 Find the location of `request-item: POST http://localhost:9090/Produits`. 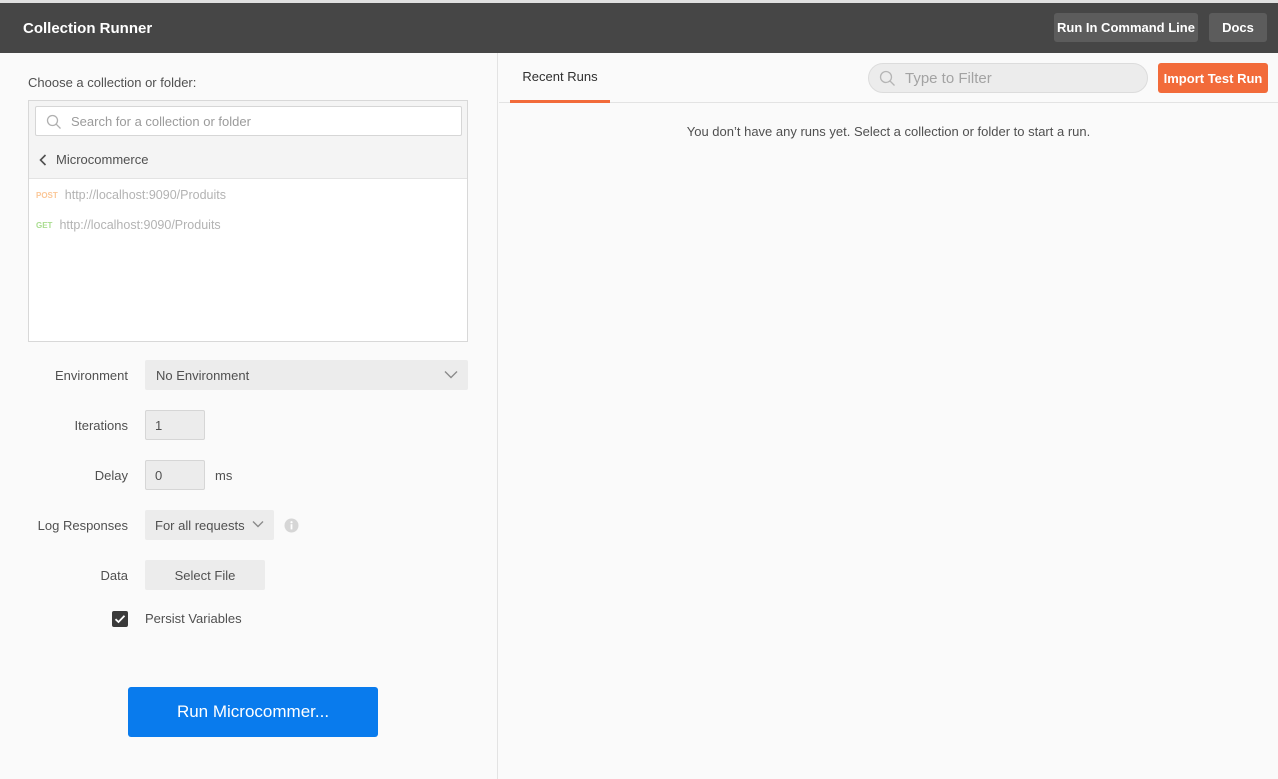

request-item: POST http://localhost:9090/Produits is located at coordinates (131, 195).